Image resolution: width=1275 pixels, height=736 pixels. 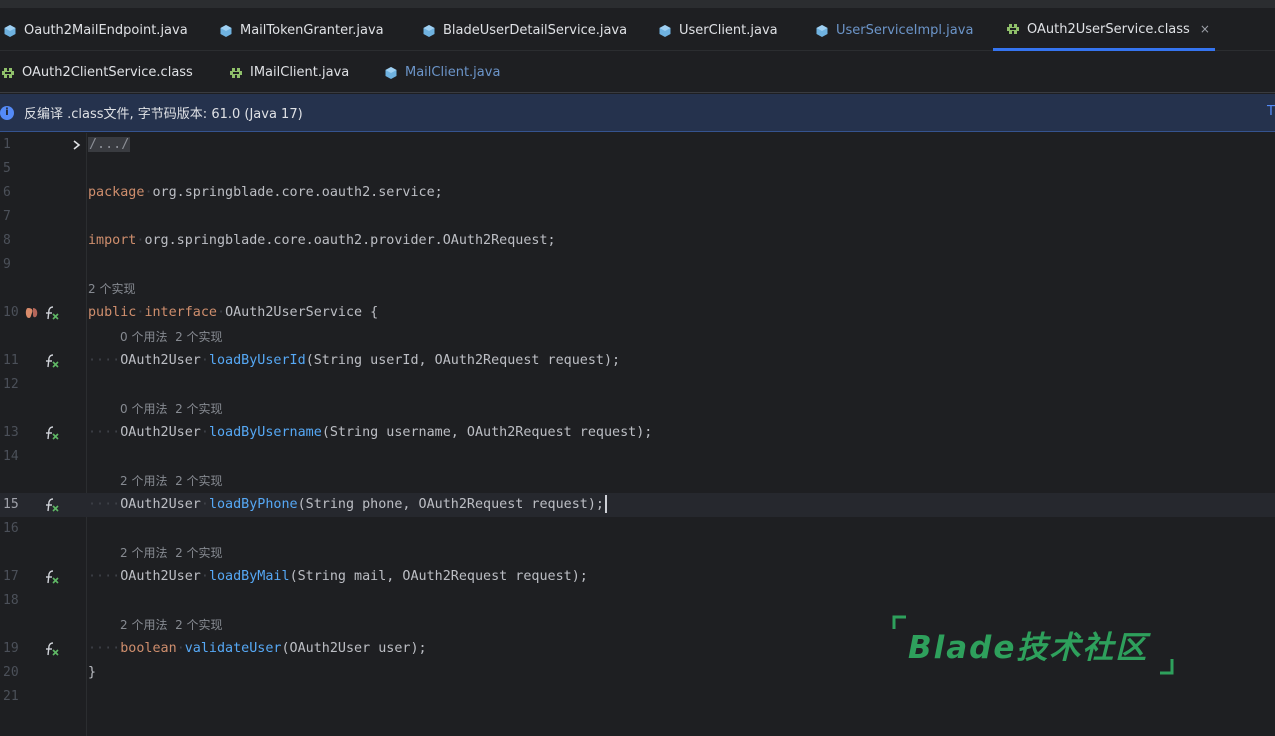 What do you see at coordinates (116, 192) in the screenshot?
I see `keyword: package` at bounding box center [116, 192].